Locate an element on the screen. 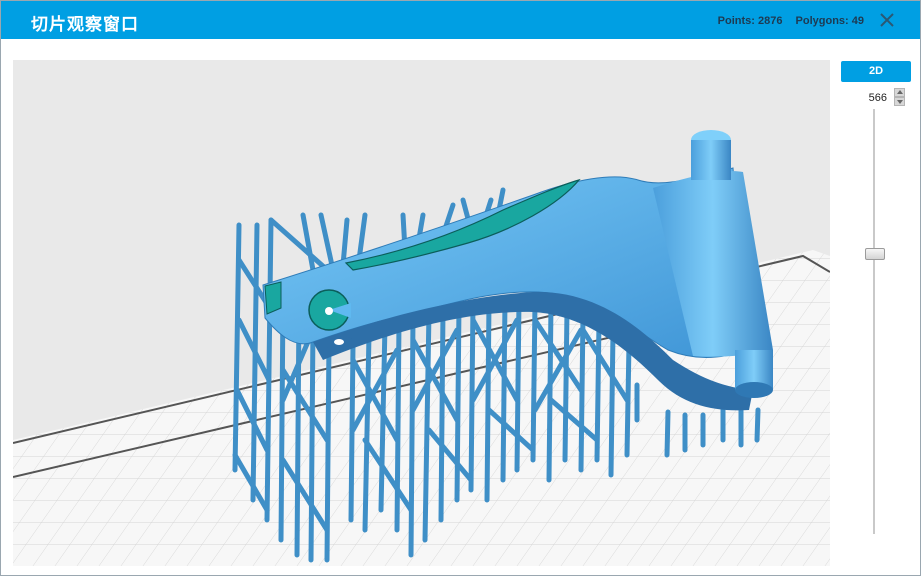  layer-spinner is located at coordinates (899, 97).